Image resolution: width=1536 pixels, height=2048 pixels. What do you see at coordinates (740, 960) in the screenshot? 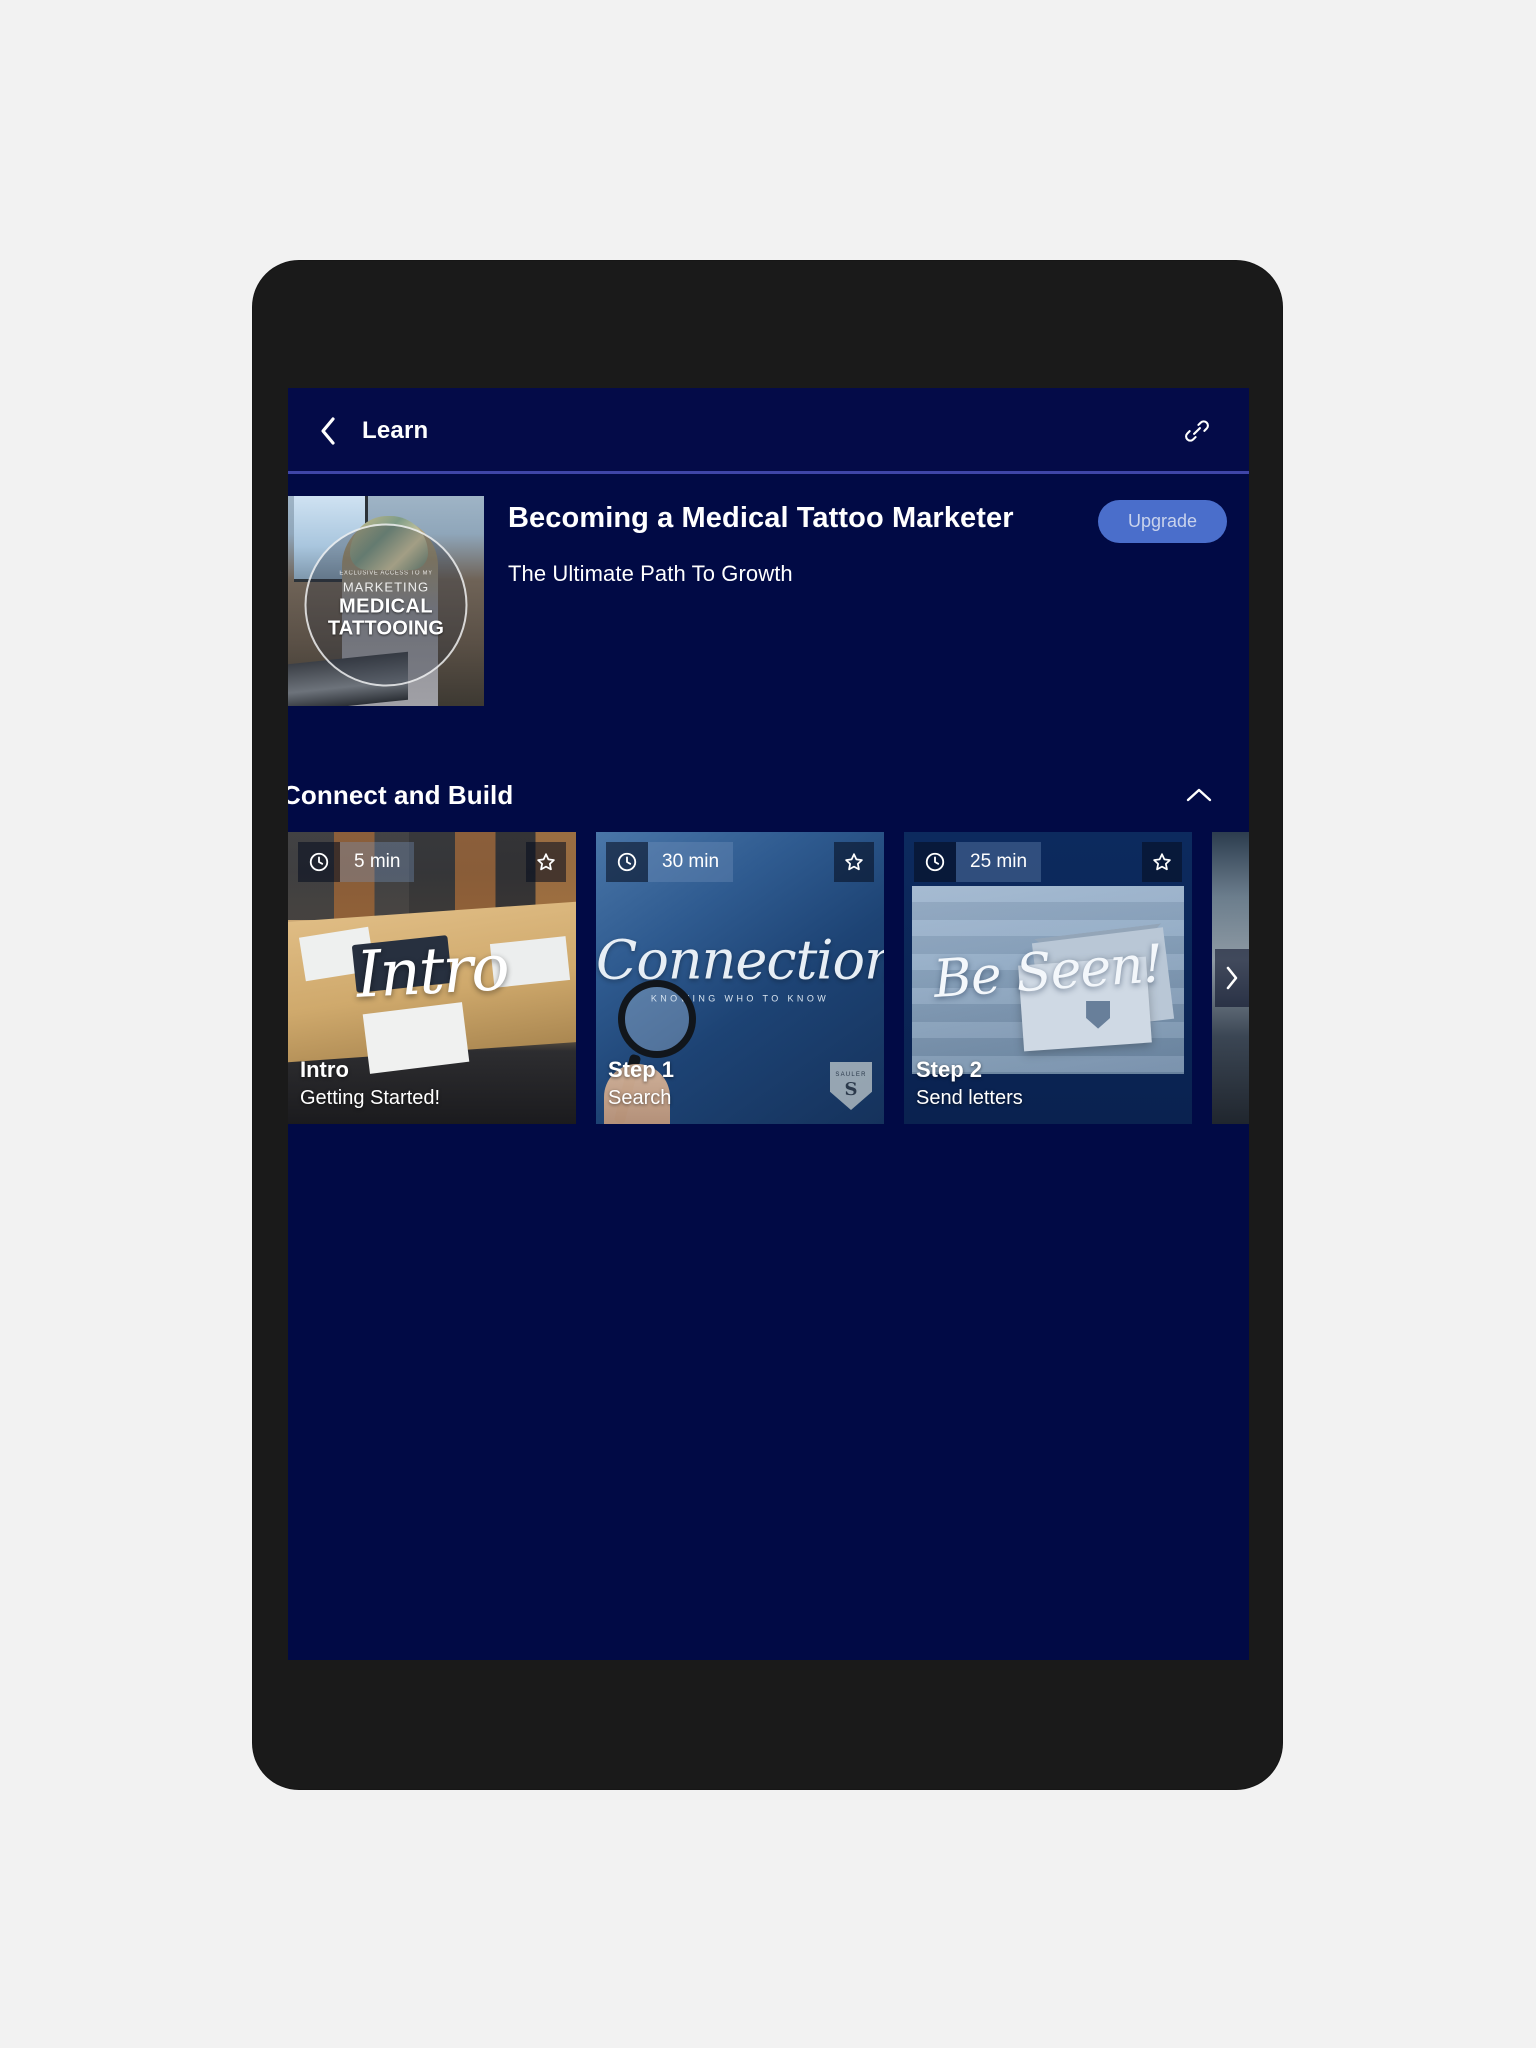
I see `artwork-script-text: Connections` at bounding box center [740, 960].